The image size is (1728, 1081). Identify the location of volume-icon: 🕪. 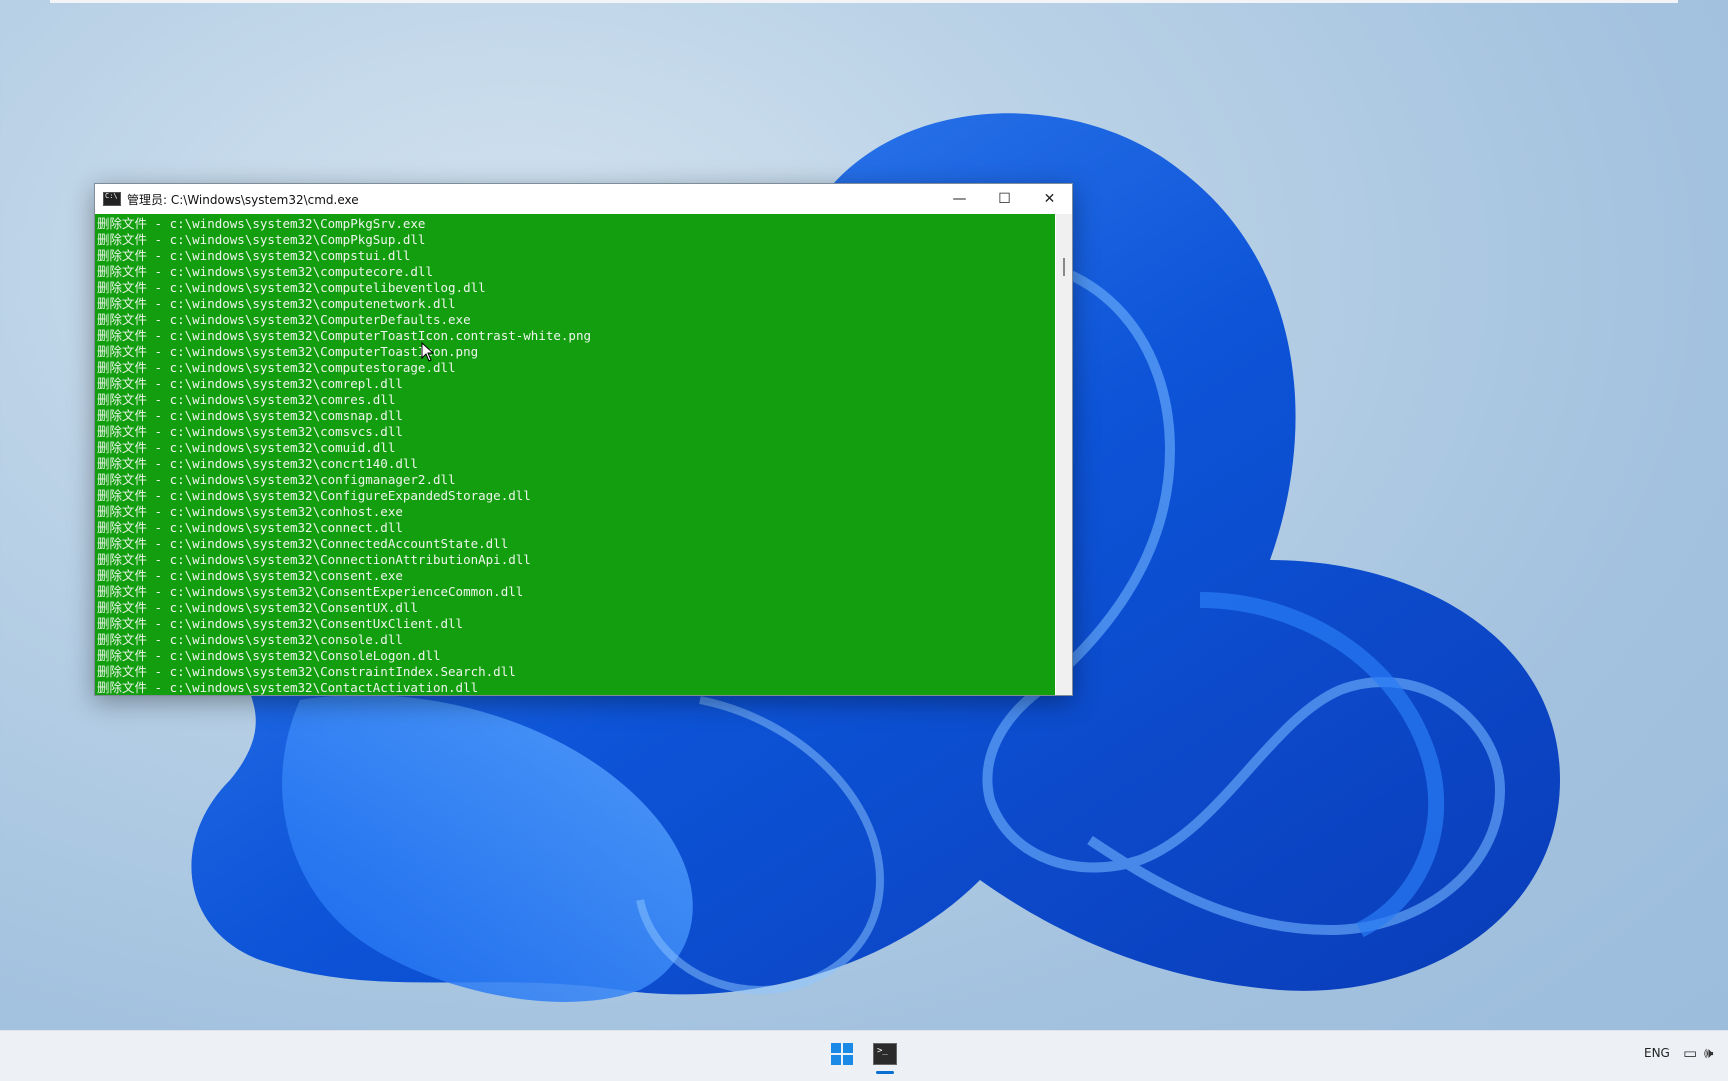
(1708, 1053).